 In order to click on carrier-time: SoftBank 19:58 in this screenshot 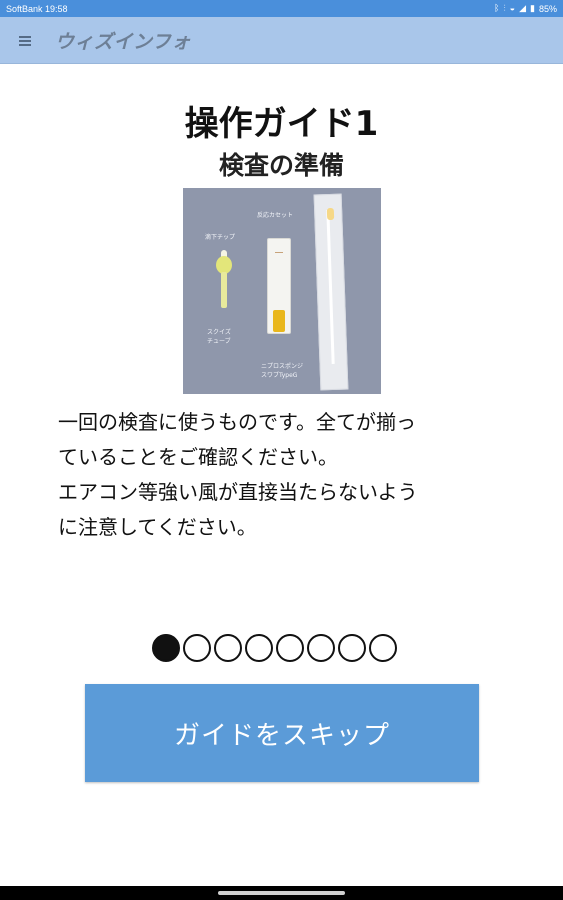, I will do `click(37, 8)`.